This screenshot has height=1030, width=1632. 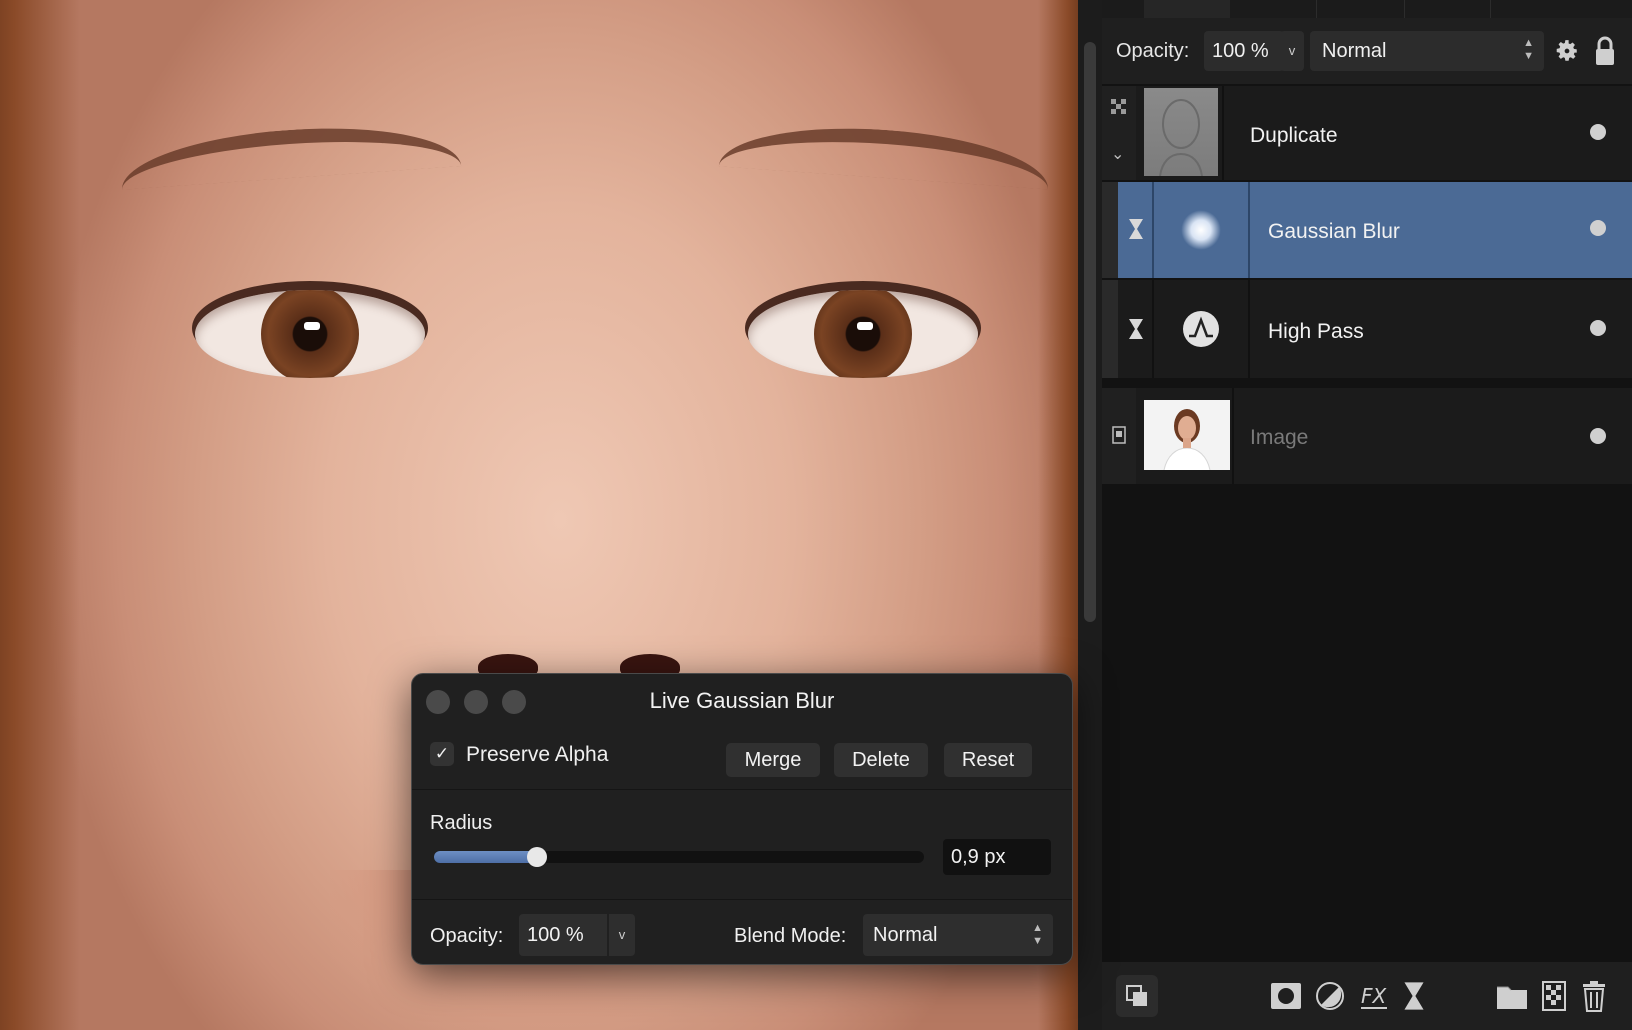 What do you see at coordinates (1201, 230) in the screenshot?
I see `blur-filter-thumbnail` at bounding box center [1201, 230].